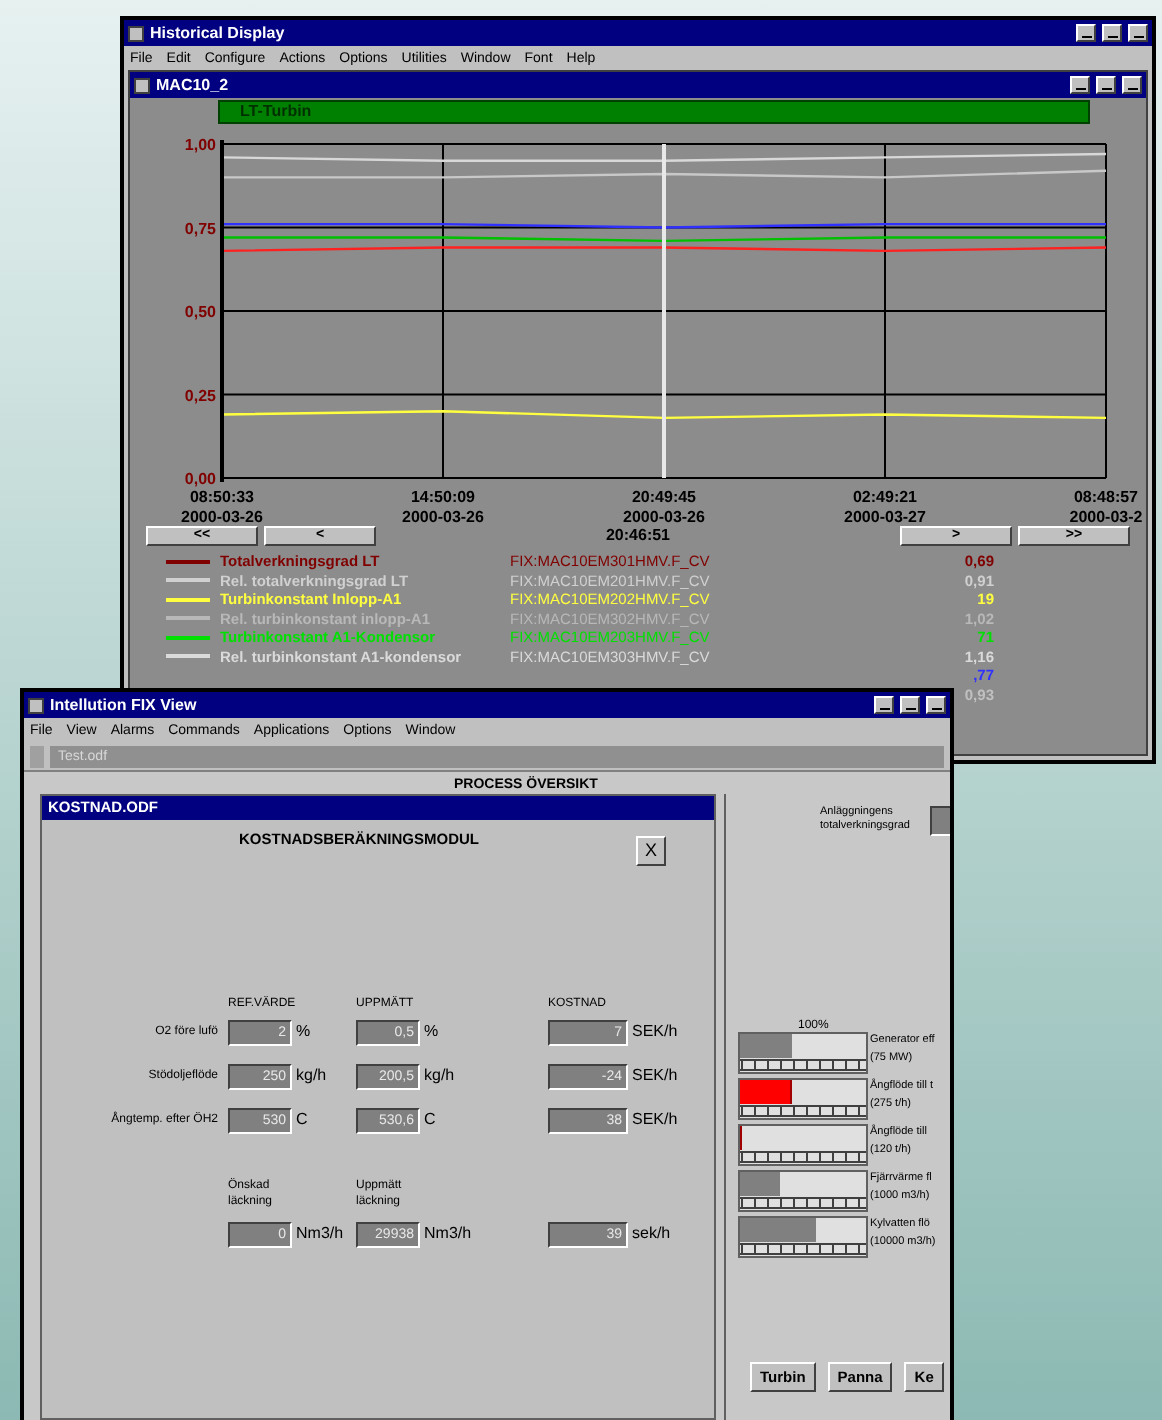 This screenshot has height=1420, width=1162. I want to click on x-tick-label: 08:48:57, so click(1106, 497).